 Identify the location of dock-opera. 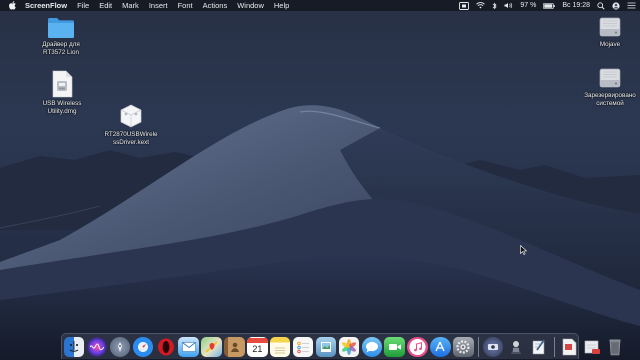
(166, 347).